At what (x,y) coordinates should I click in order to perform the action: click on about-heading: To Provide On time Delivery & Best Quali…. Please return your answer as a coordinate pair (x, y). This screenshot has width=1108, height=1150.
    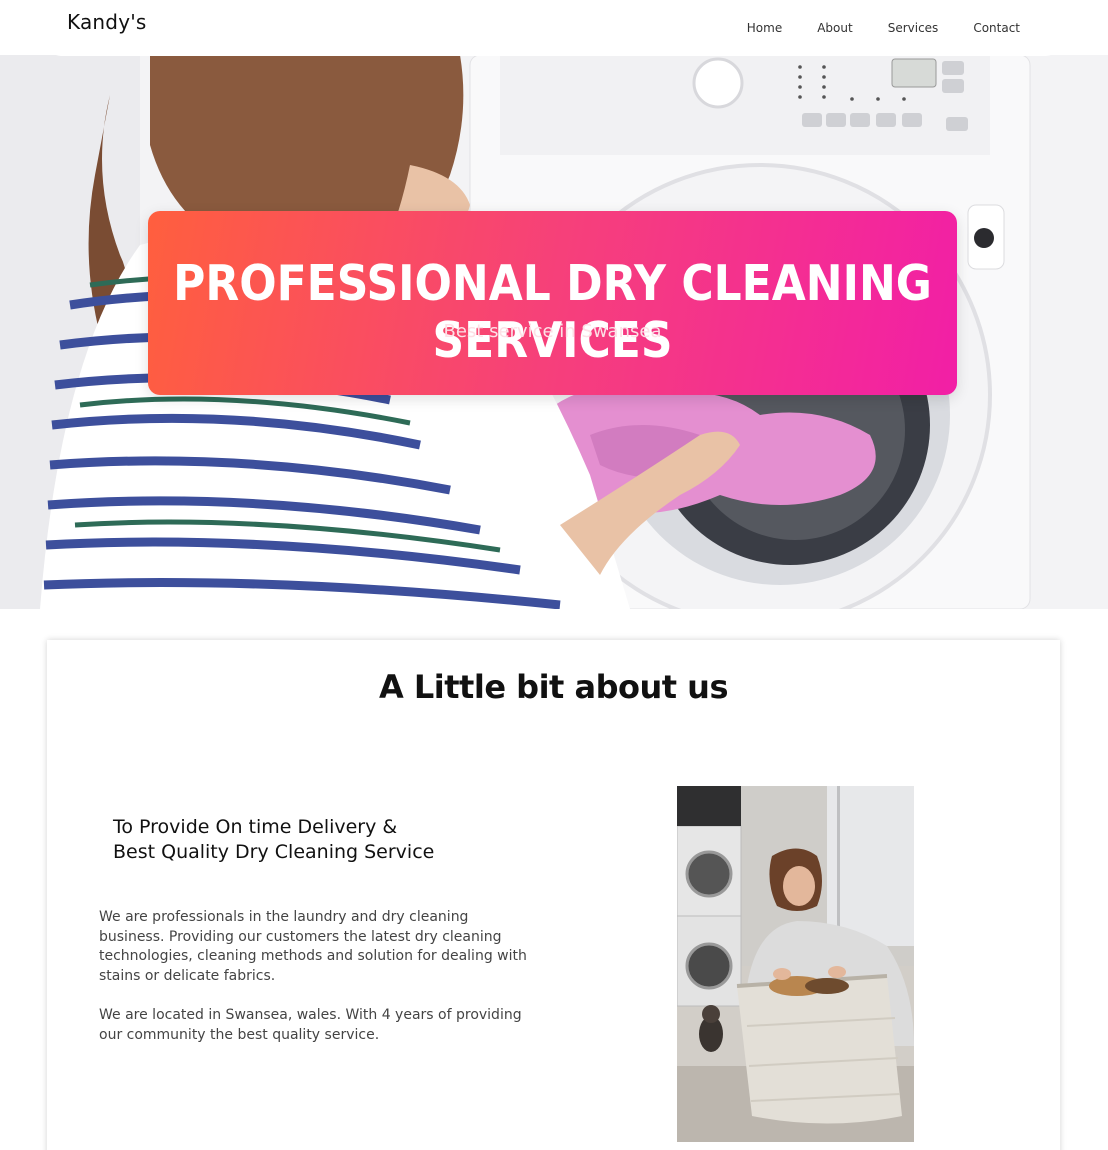
    Looking at the image, I should click on (293, 840).